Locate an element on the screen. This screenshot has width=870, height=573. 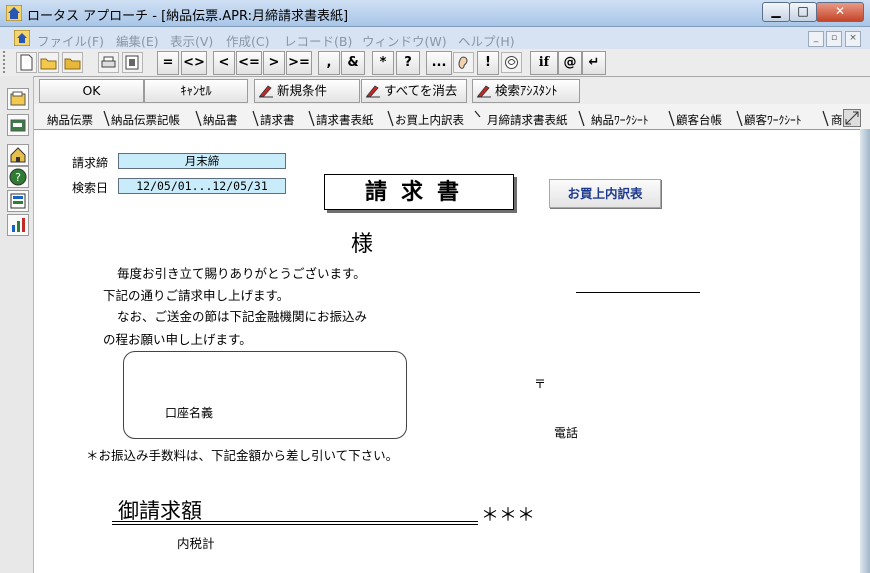
amount-underline-top is located at coordinates (295, 521).